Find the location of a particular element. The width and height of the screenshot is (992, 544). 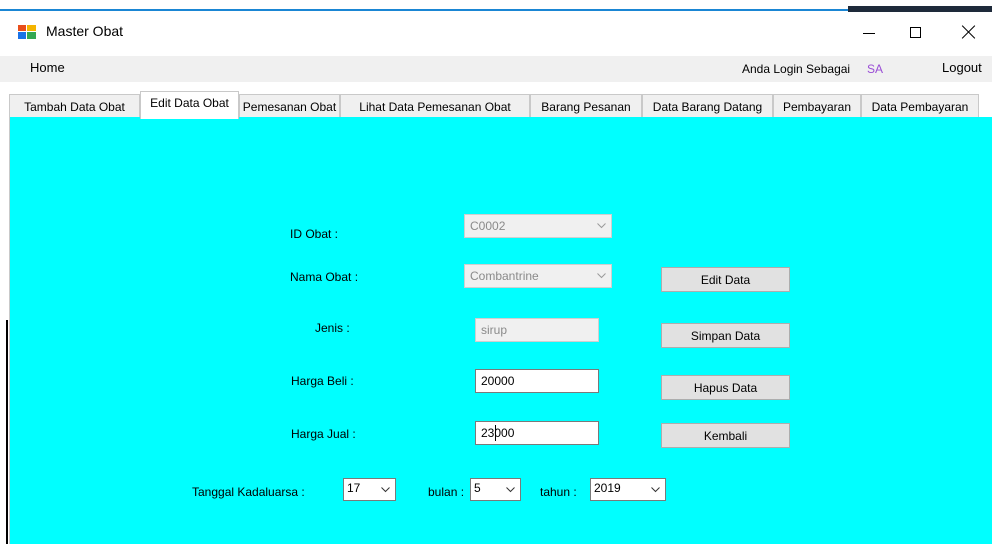

id-obat-value: C0002 is located at coordinates (488, 226).